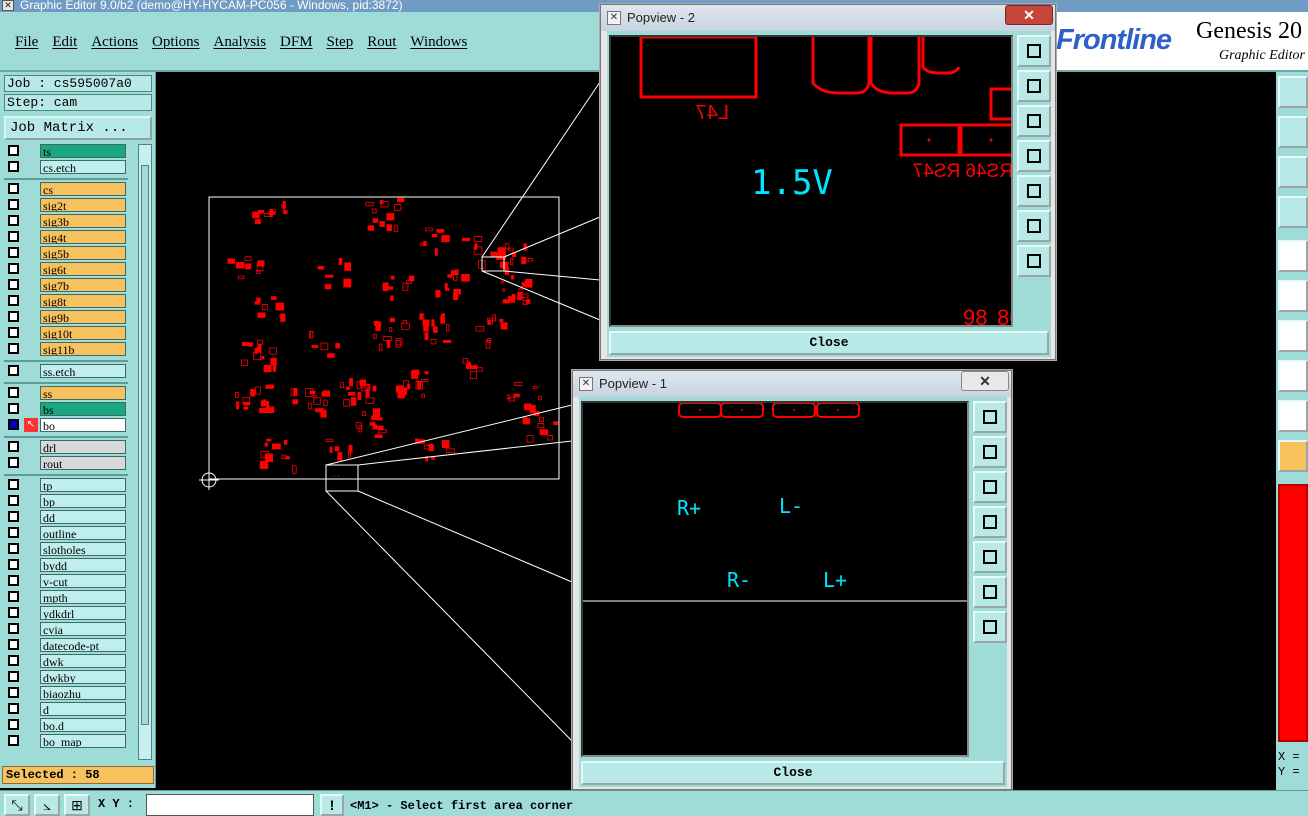 Image resolution: width=1308 pixels, height=816 pixels. What do you see at coordinates (64, 42) in the screenshot?
I see `menu-edit: Edit` at bounding box center [64, 42].